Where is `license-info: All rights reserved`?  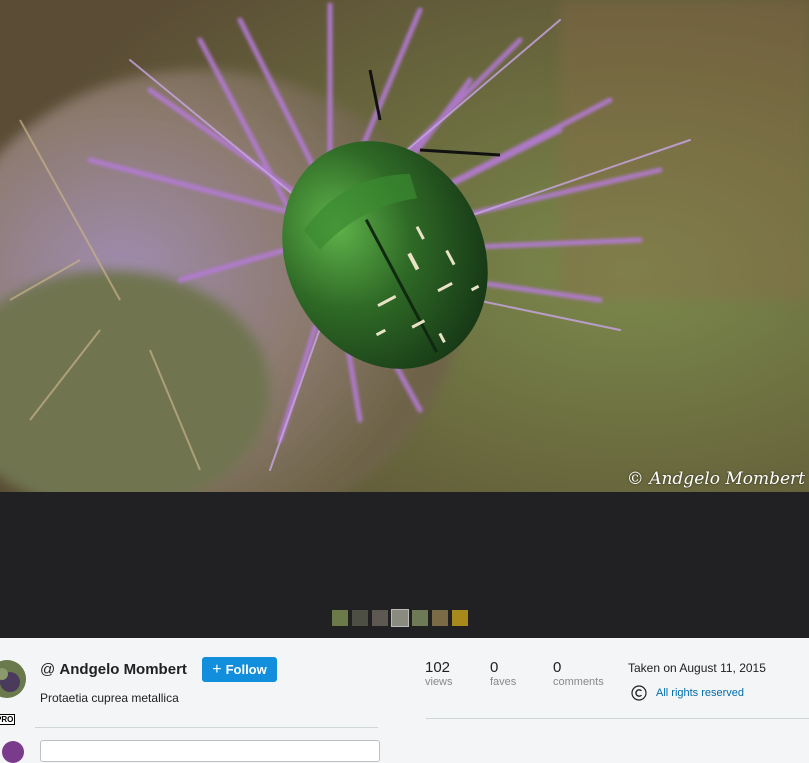
license-info: All rights reserved is located at coordinates (687, 693).